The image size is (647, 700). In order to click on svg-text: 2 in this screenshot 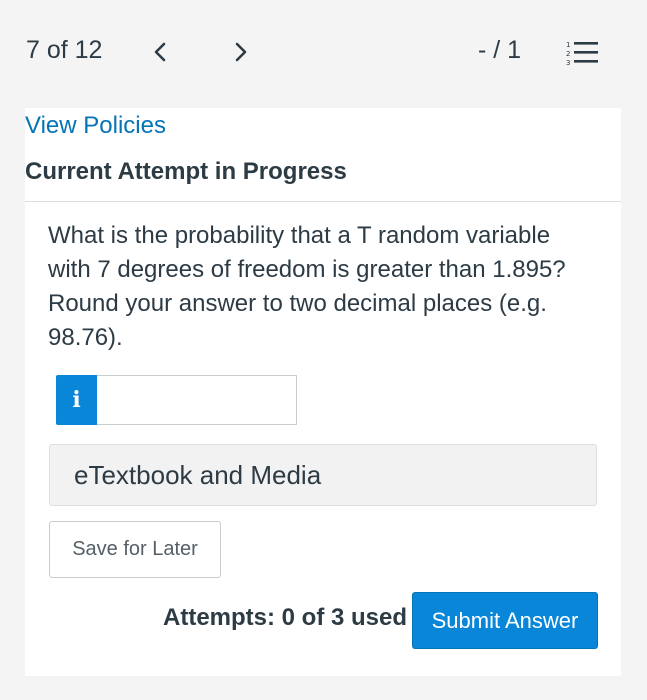, I will do `click(568, 54)`.